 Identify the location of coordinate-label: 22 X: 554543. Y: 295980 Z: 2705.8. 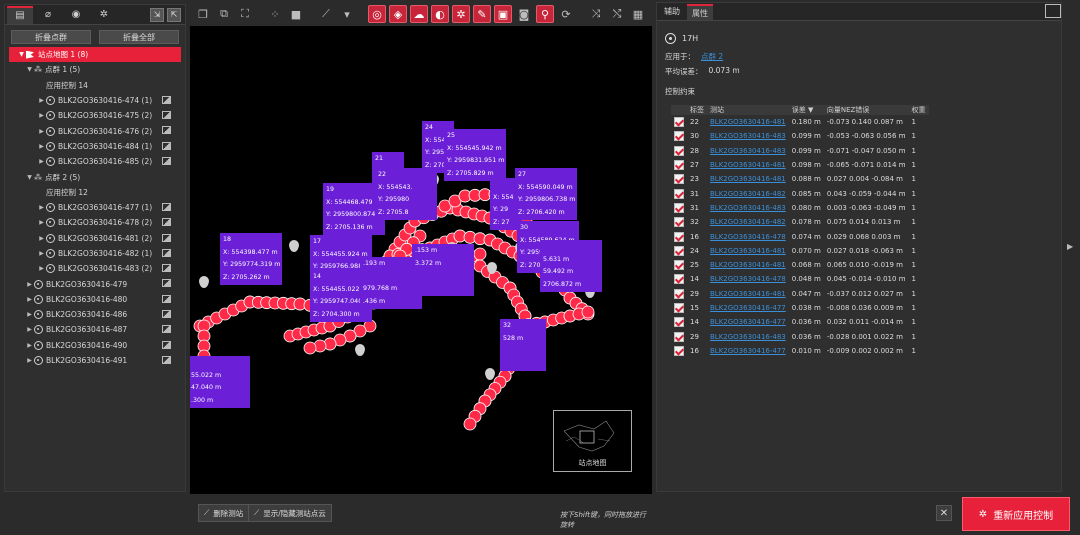
(406, 194).